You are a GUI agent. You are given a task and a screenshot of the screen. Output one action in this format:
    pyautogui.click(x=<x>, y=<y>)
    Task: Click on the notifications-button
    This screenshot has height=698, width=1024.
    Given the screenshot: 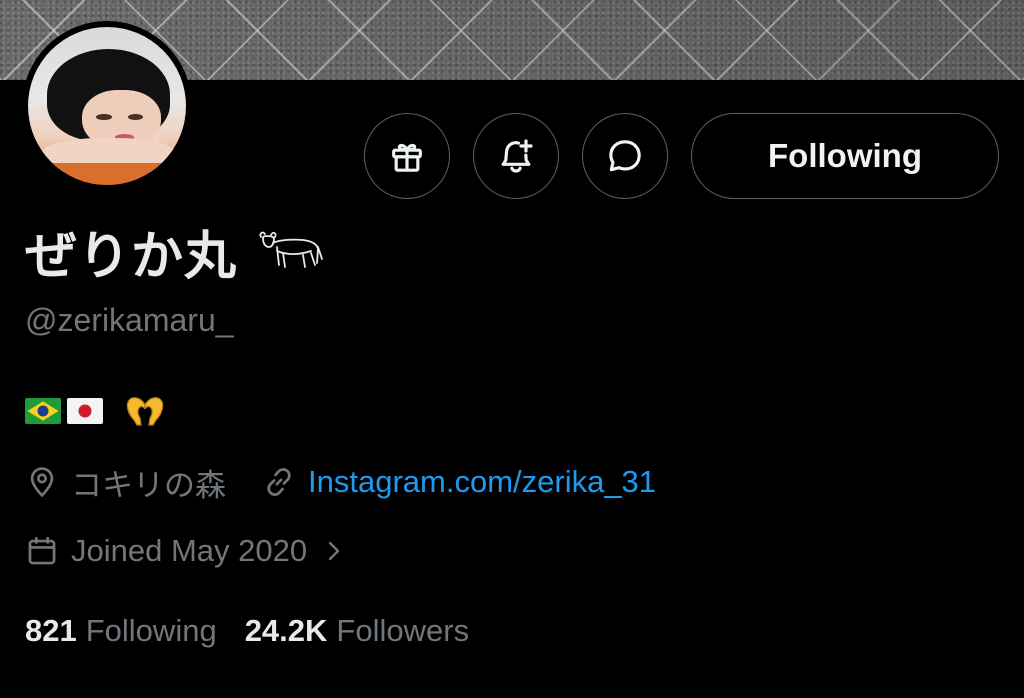 What is the action you would take?
    pyautogui.click(x=516, y=156)
    